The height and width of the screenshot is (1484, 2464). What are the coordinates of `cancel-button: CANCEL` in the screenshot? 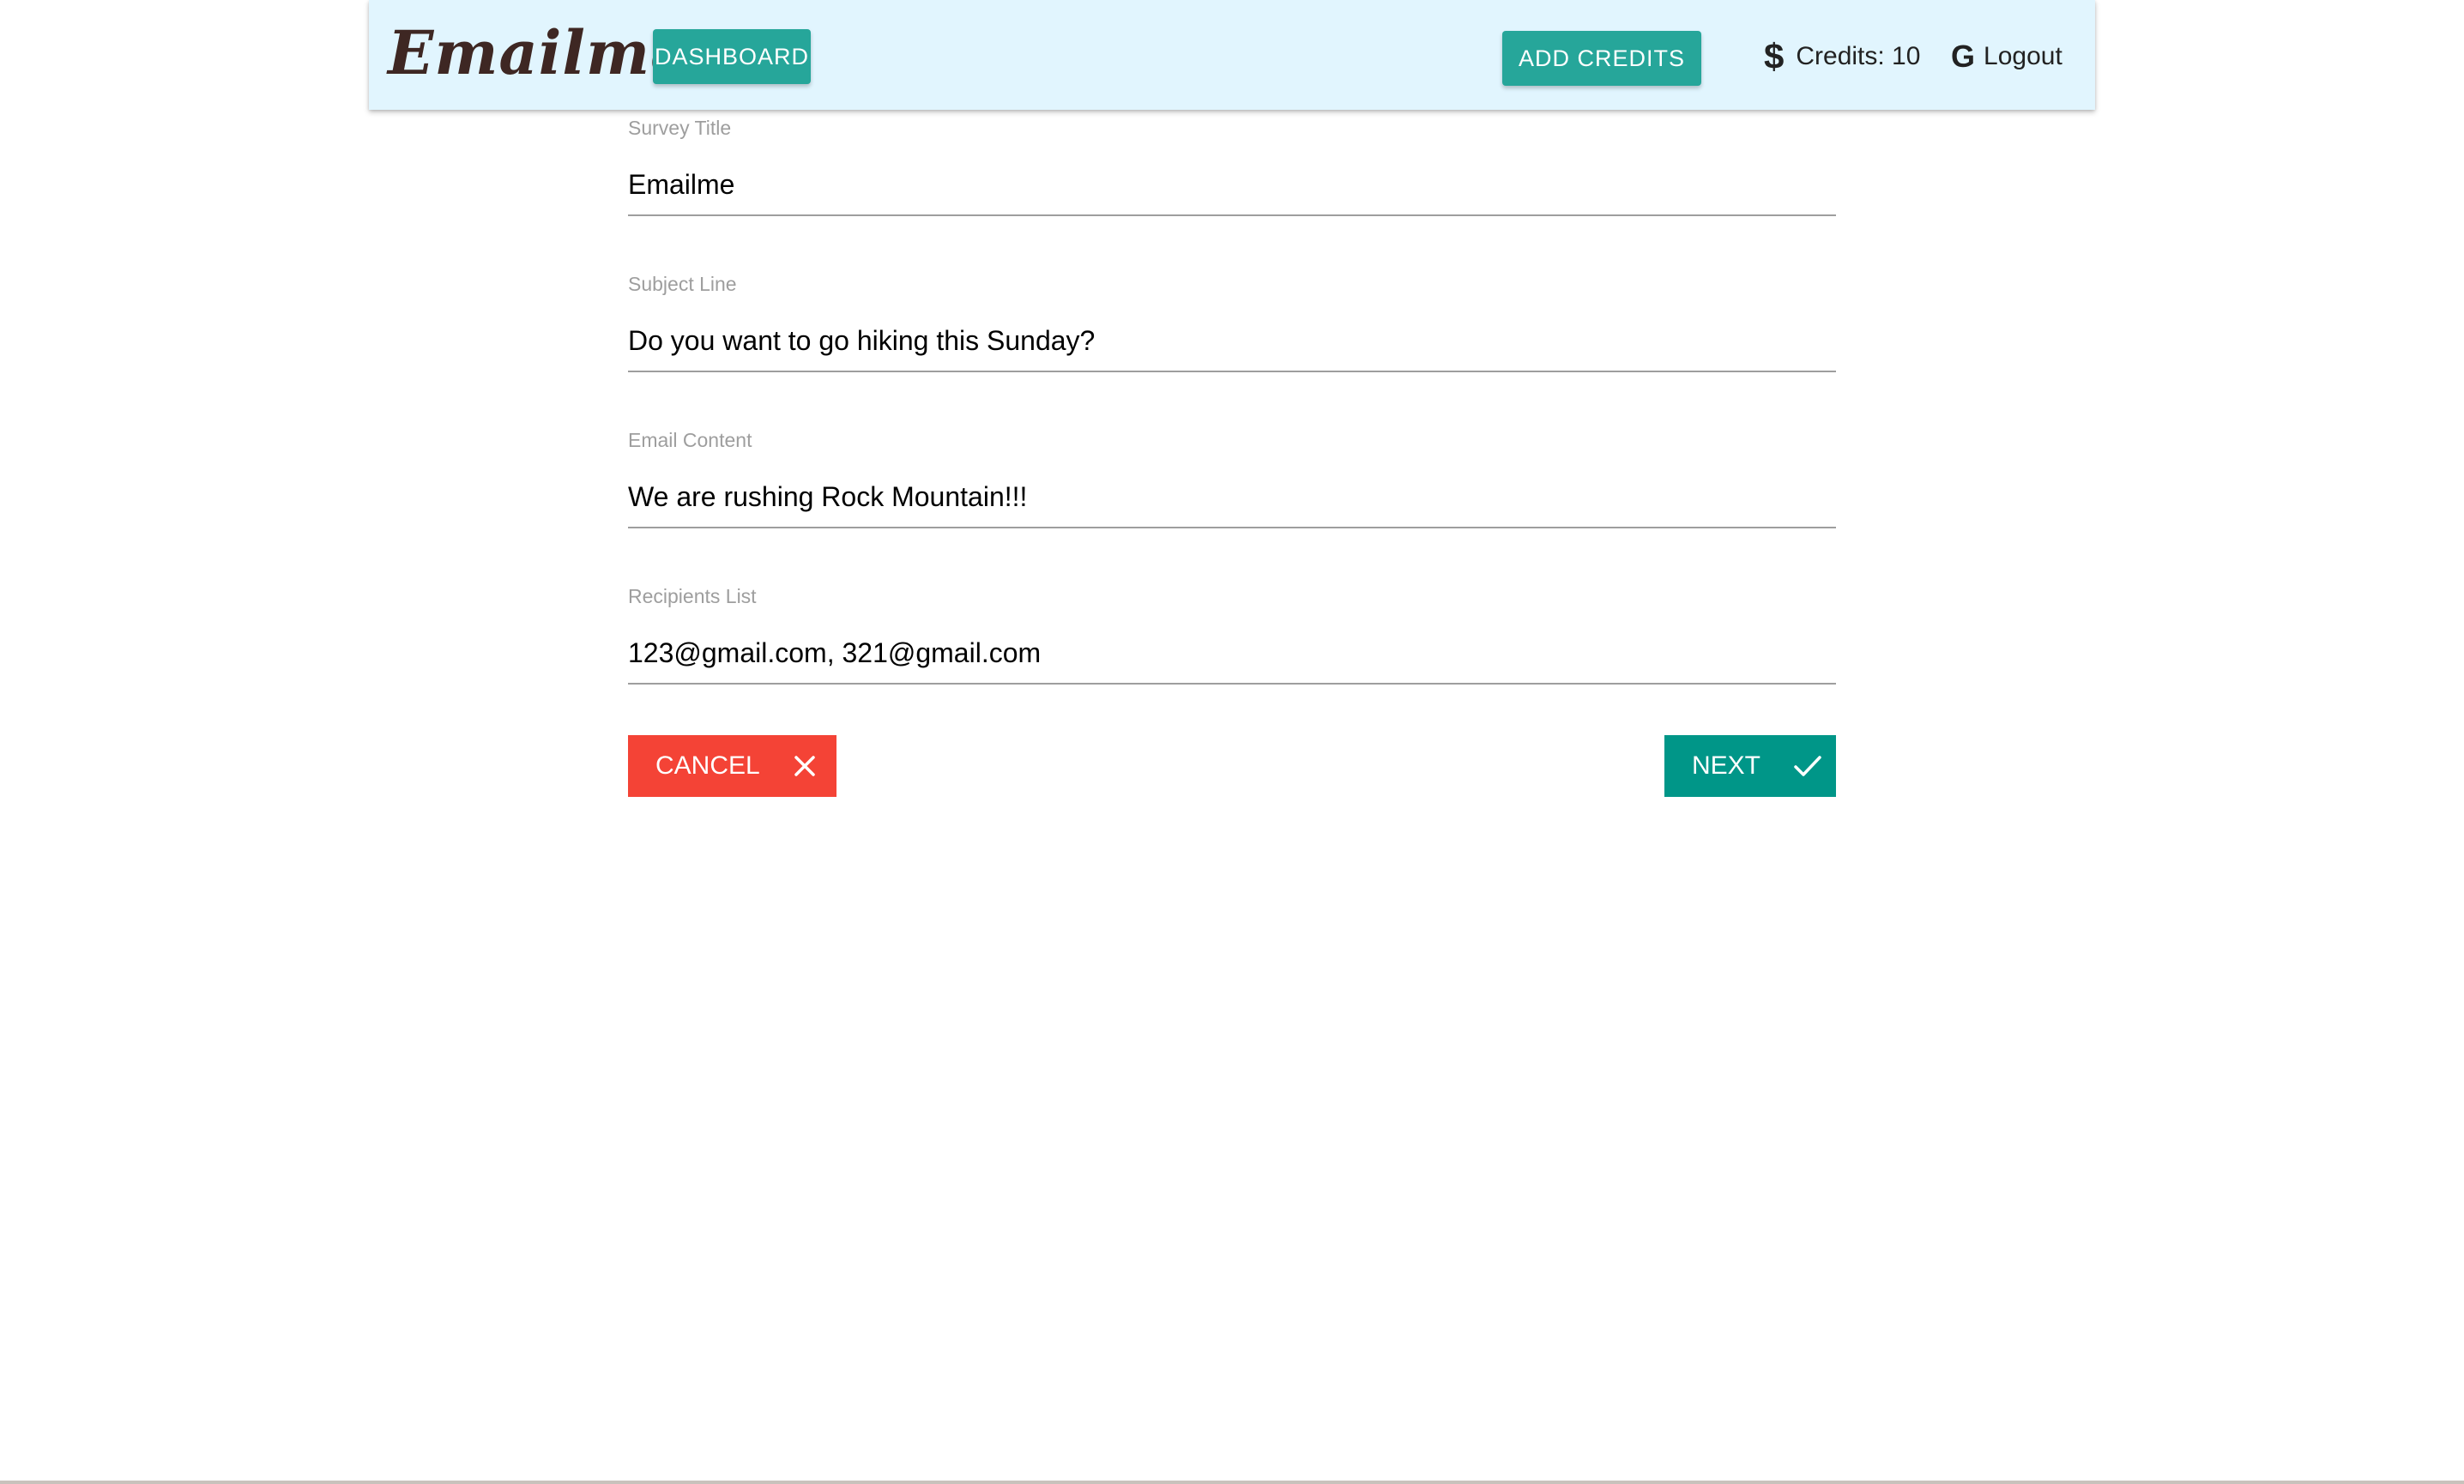 It's located at (732, 766).